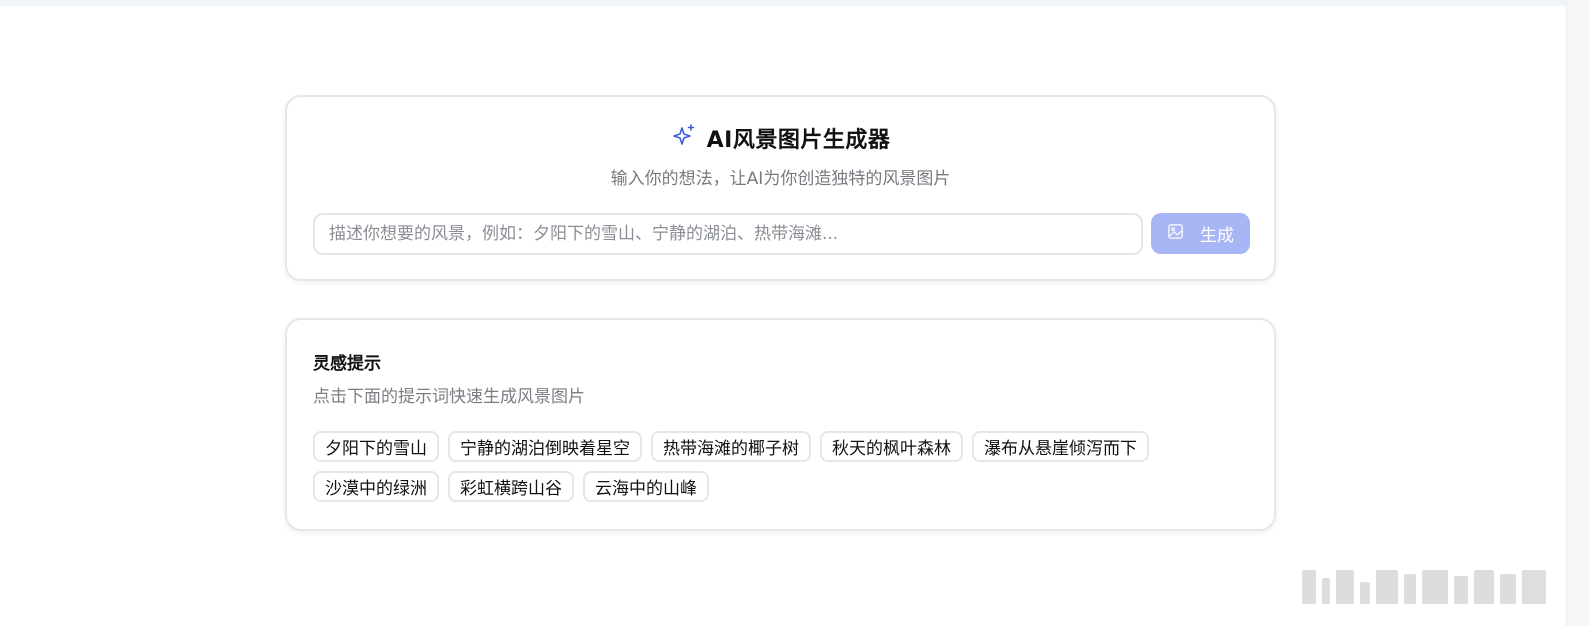 The image size is (1590, 626). What do you see at coordinates (798, 140) in the screenshot?
I see `page-title: AI风景图片生成器` at bounding box center [798, 140].